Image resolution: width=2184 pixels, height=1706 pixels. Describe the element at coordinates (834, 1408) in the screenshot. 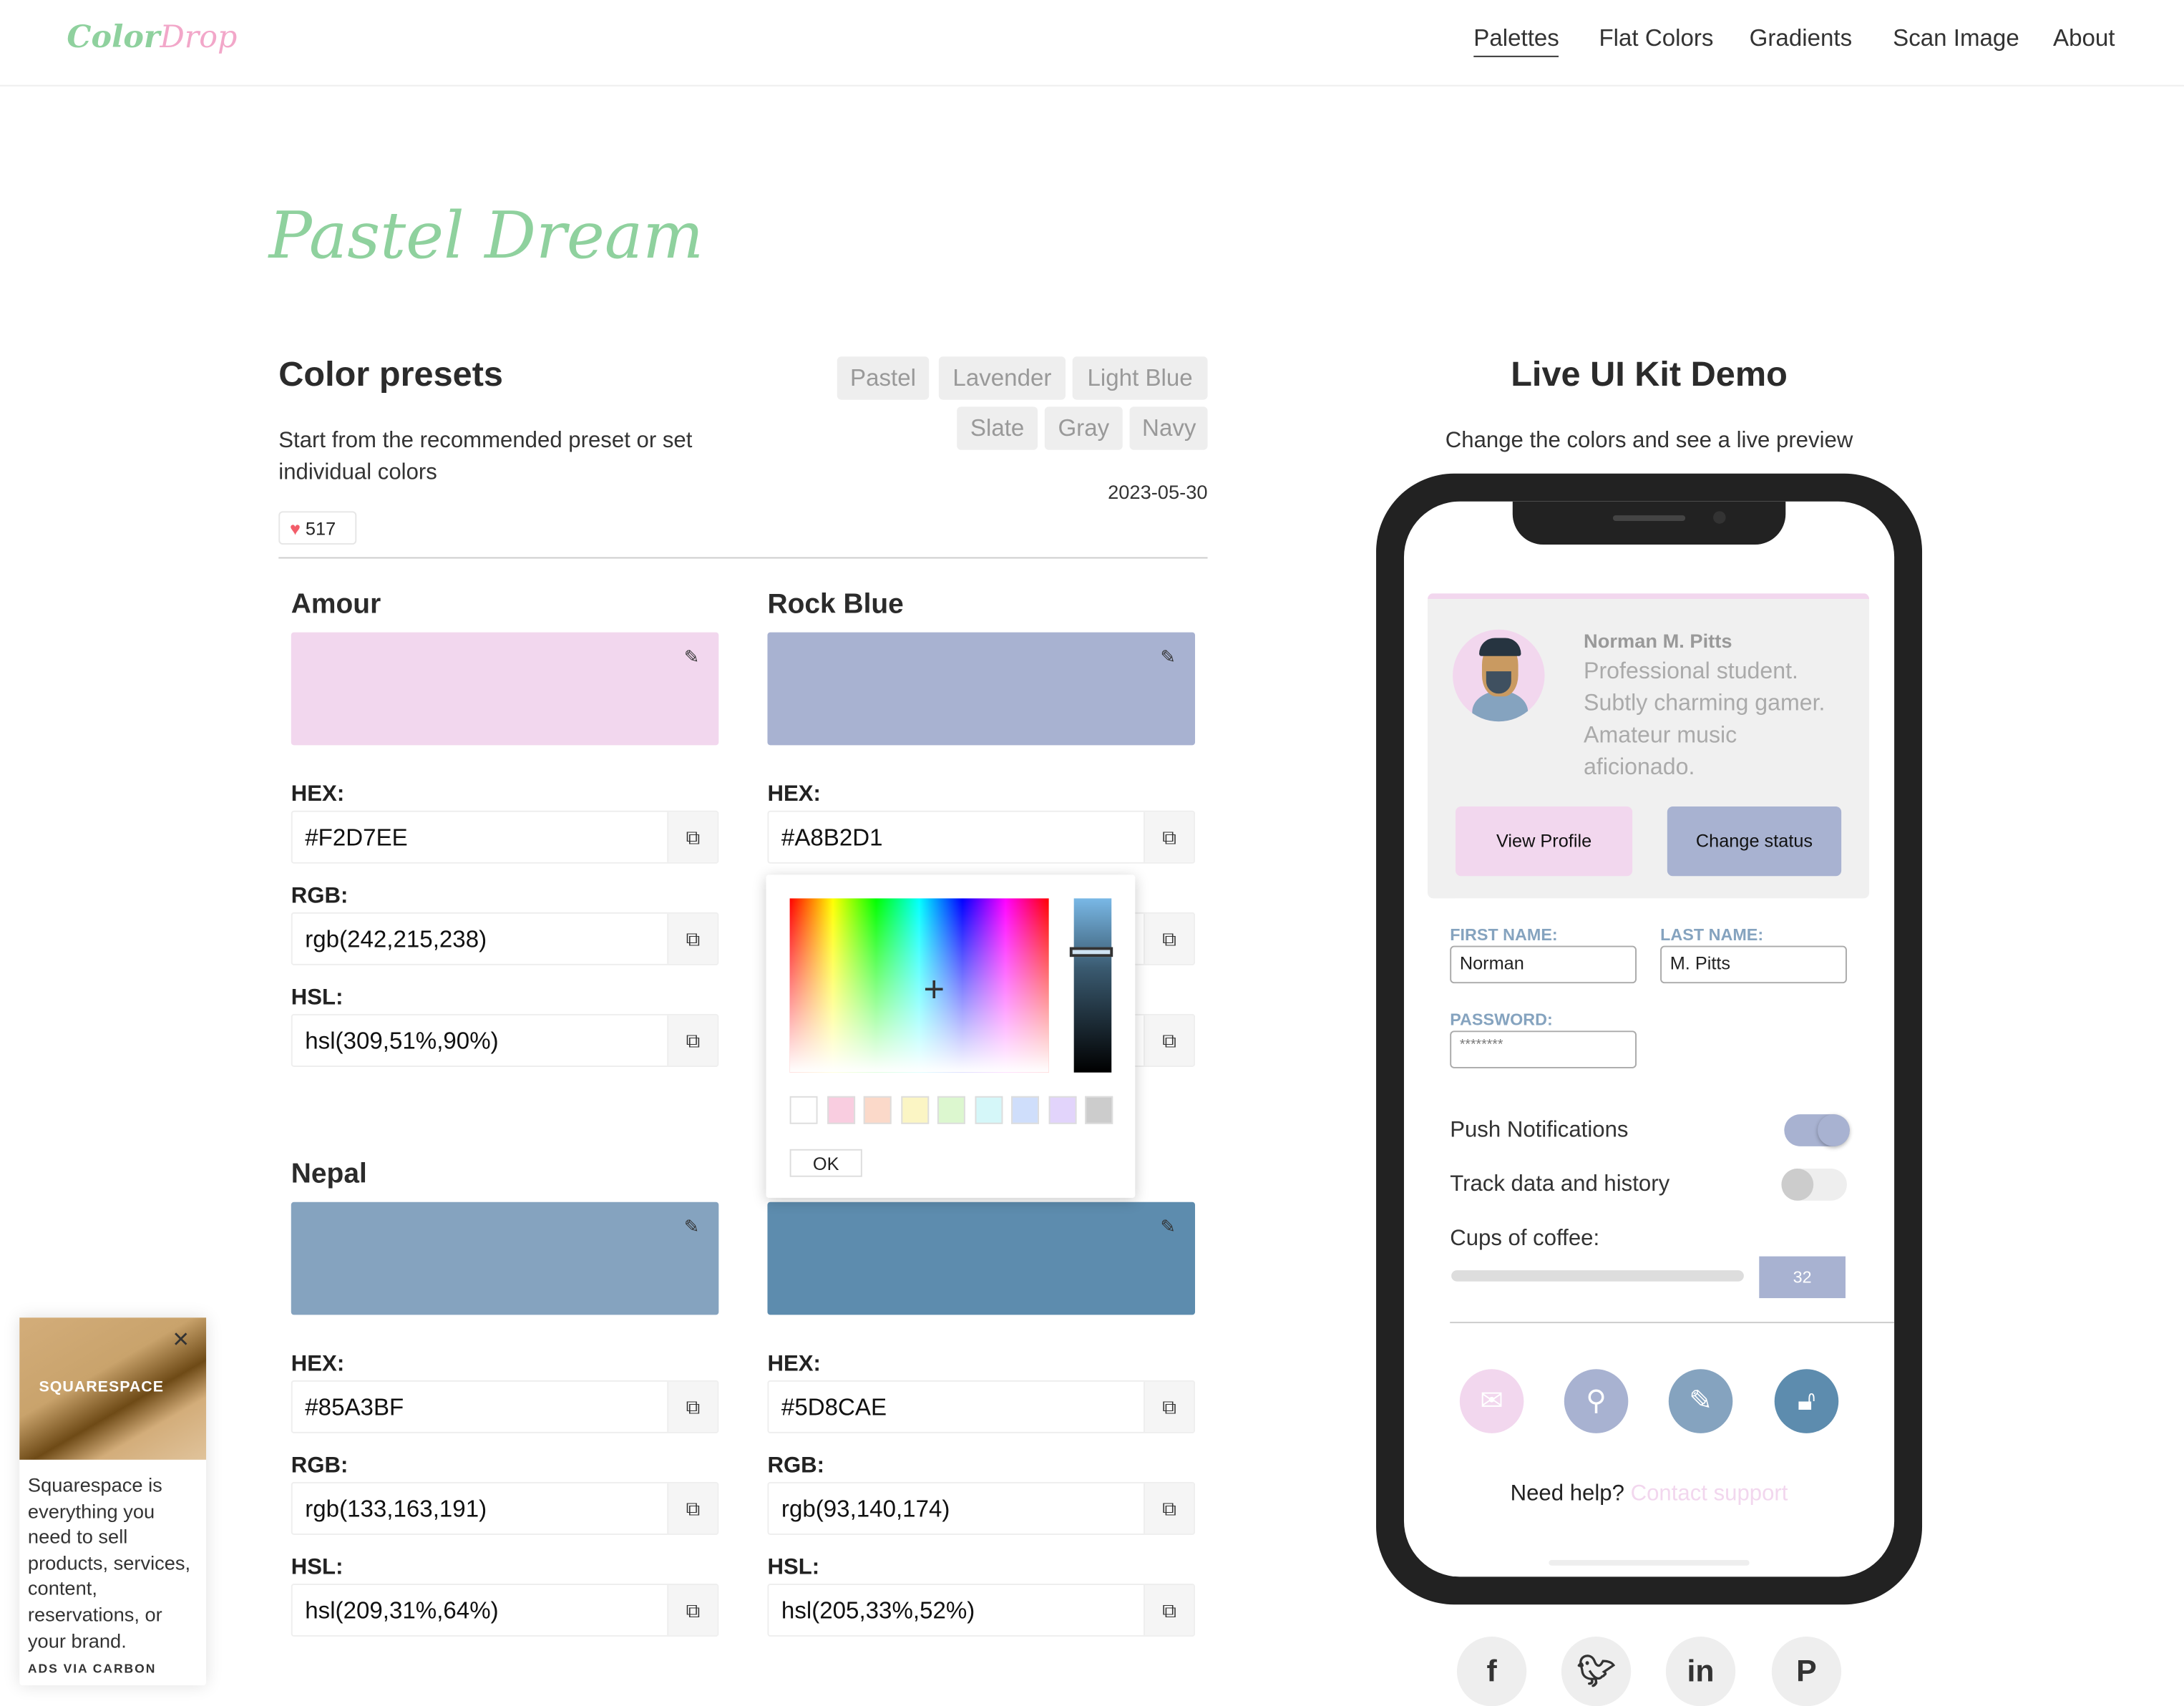

I see `hex-value: #5D8CAE` at that location.